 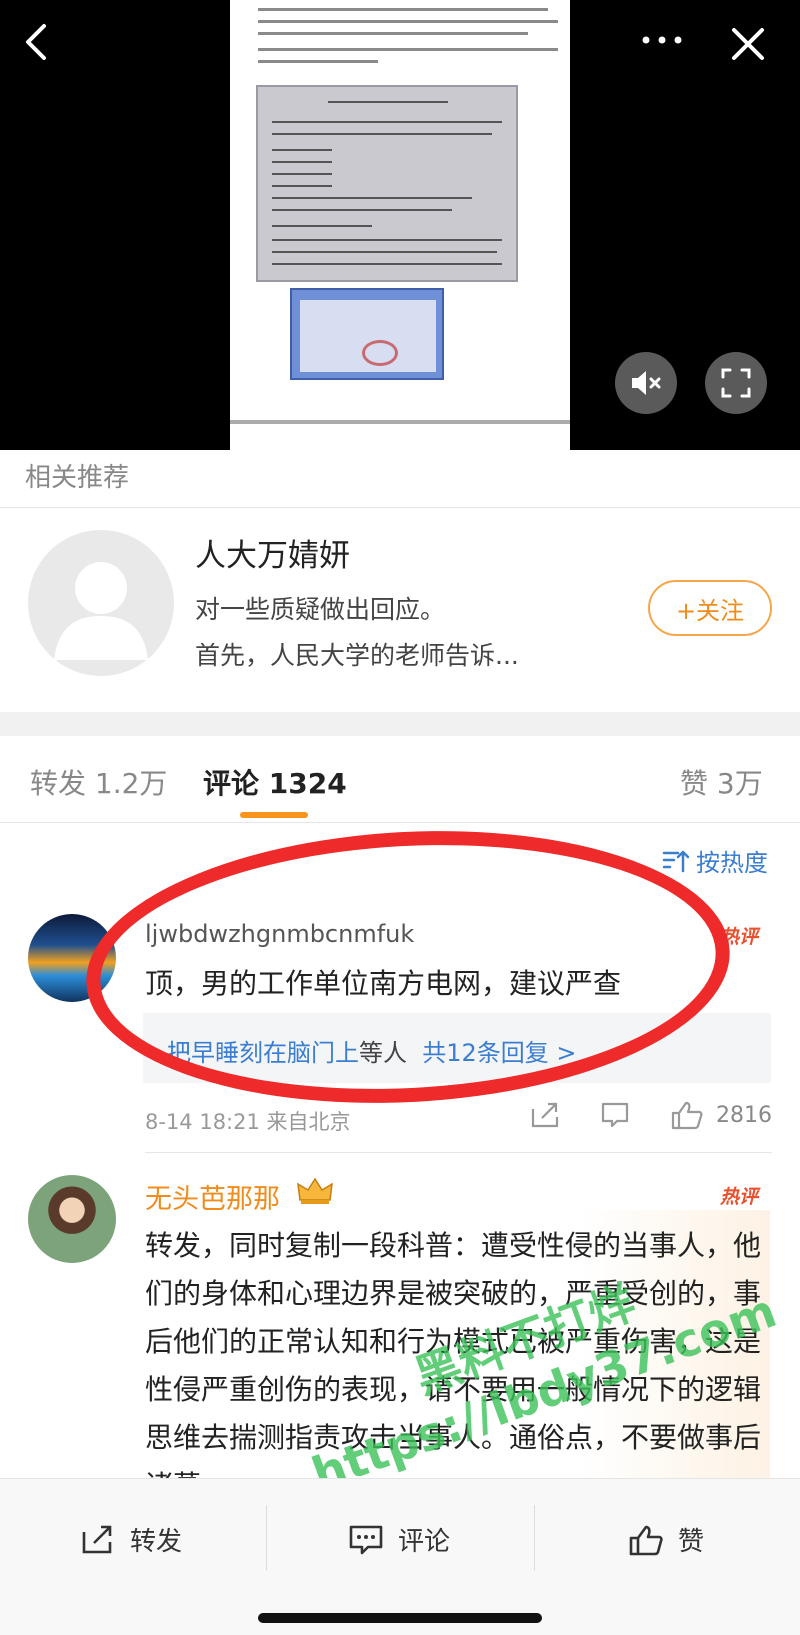 What do you see at coordinates (400, 1618) in the screenshot?
I see `home-indicator` at bounding box center [400, 1618].